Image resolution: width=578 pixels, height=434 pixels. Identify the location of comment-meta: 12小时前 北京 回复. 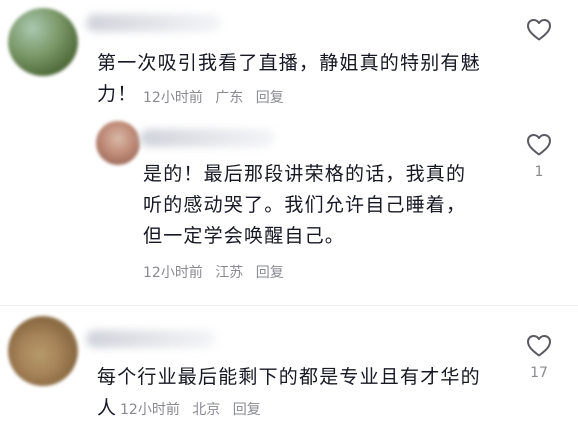
(190, 410).